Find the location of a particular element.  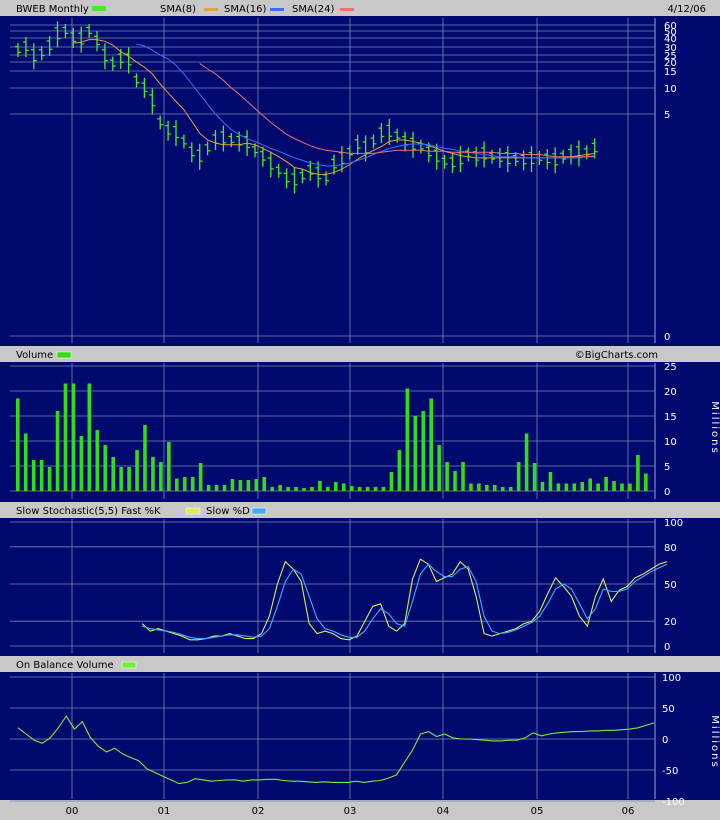

price-legend-swatch is located at coordinates (99, 8).